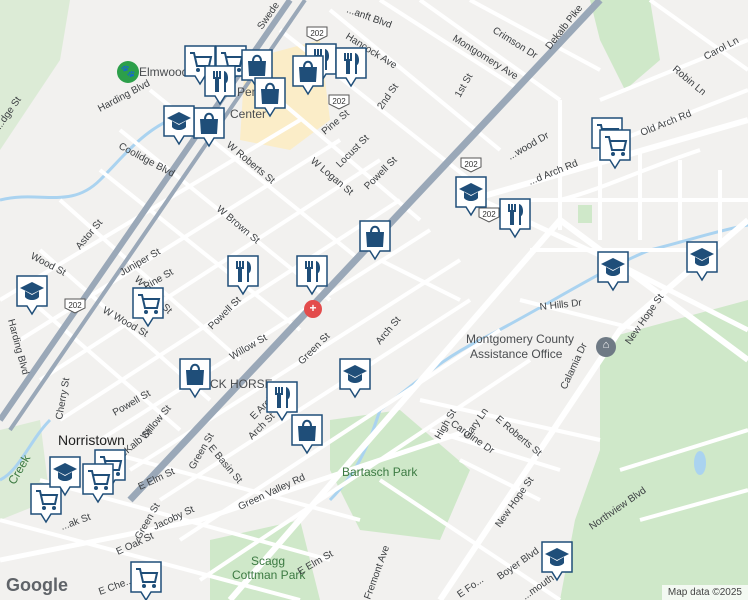  I want to click on street-label: 1st St, so click(464, 86).